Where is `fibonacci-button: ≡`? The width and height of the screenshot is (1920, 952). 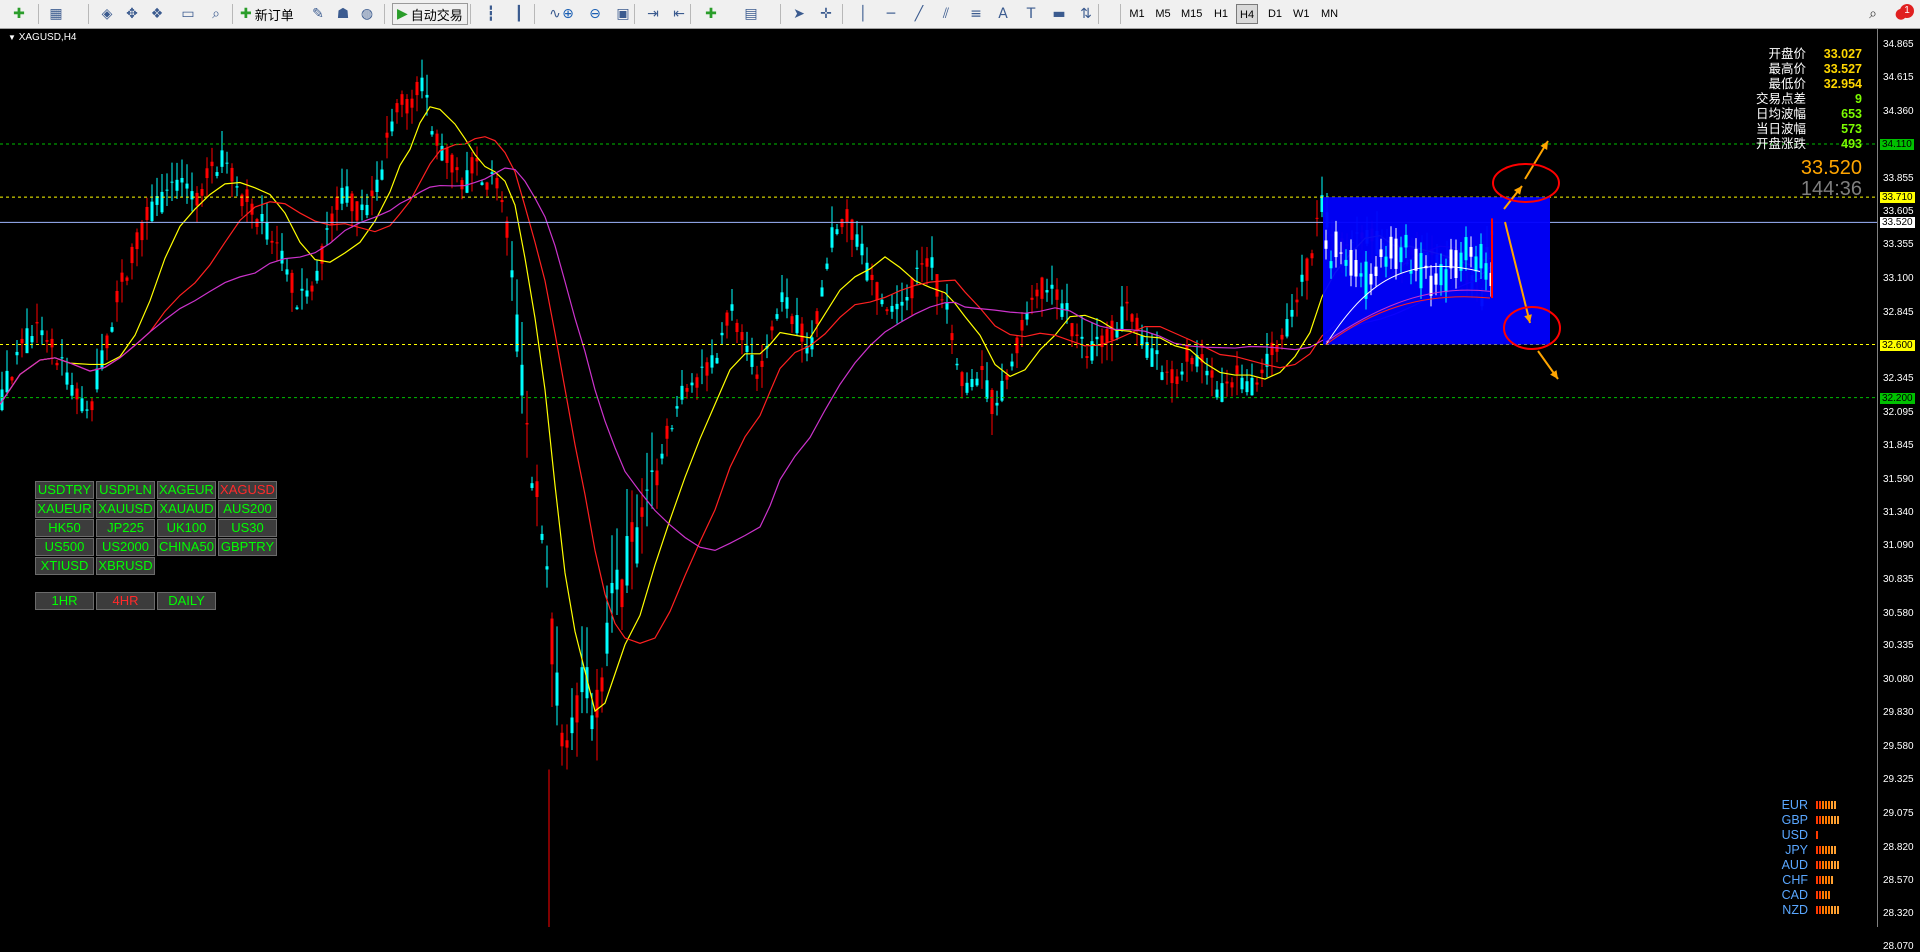
fibonacci-button: ≡ is located at coordinates (976, 14).